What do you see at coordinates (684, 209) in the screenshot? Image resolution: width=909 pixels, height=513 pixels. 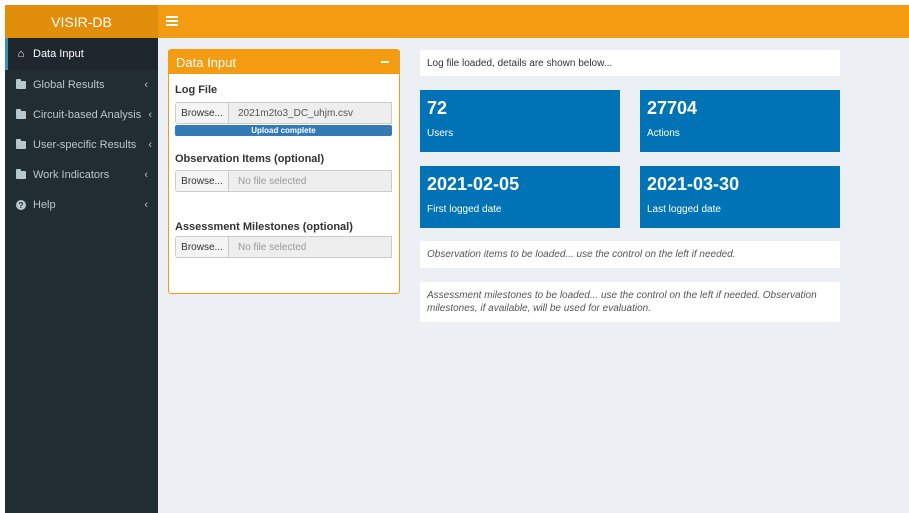 I see `last-date-label: Last logged date` at bounding box center [684, 209].